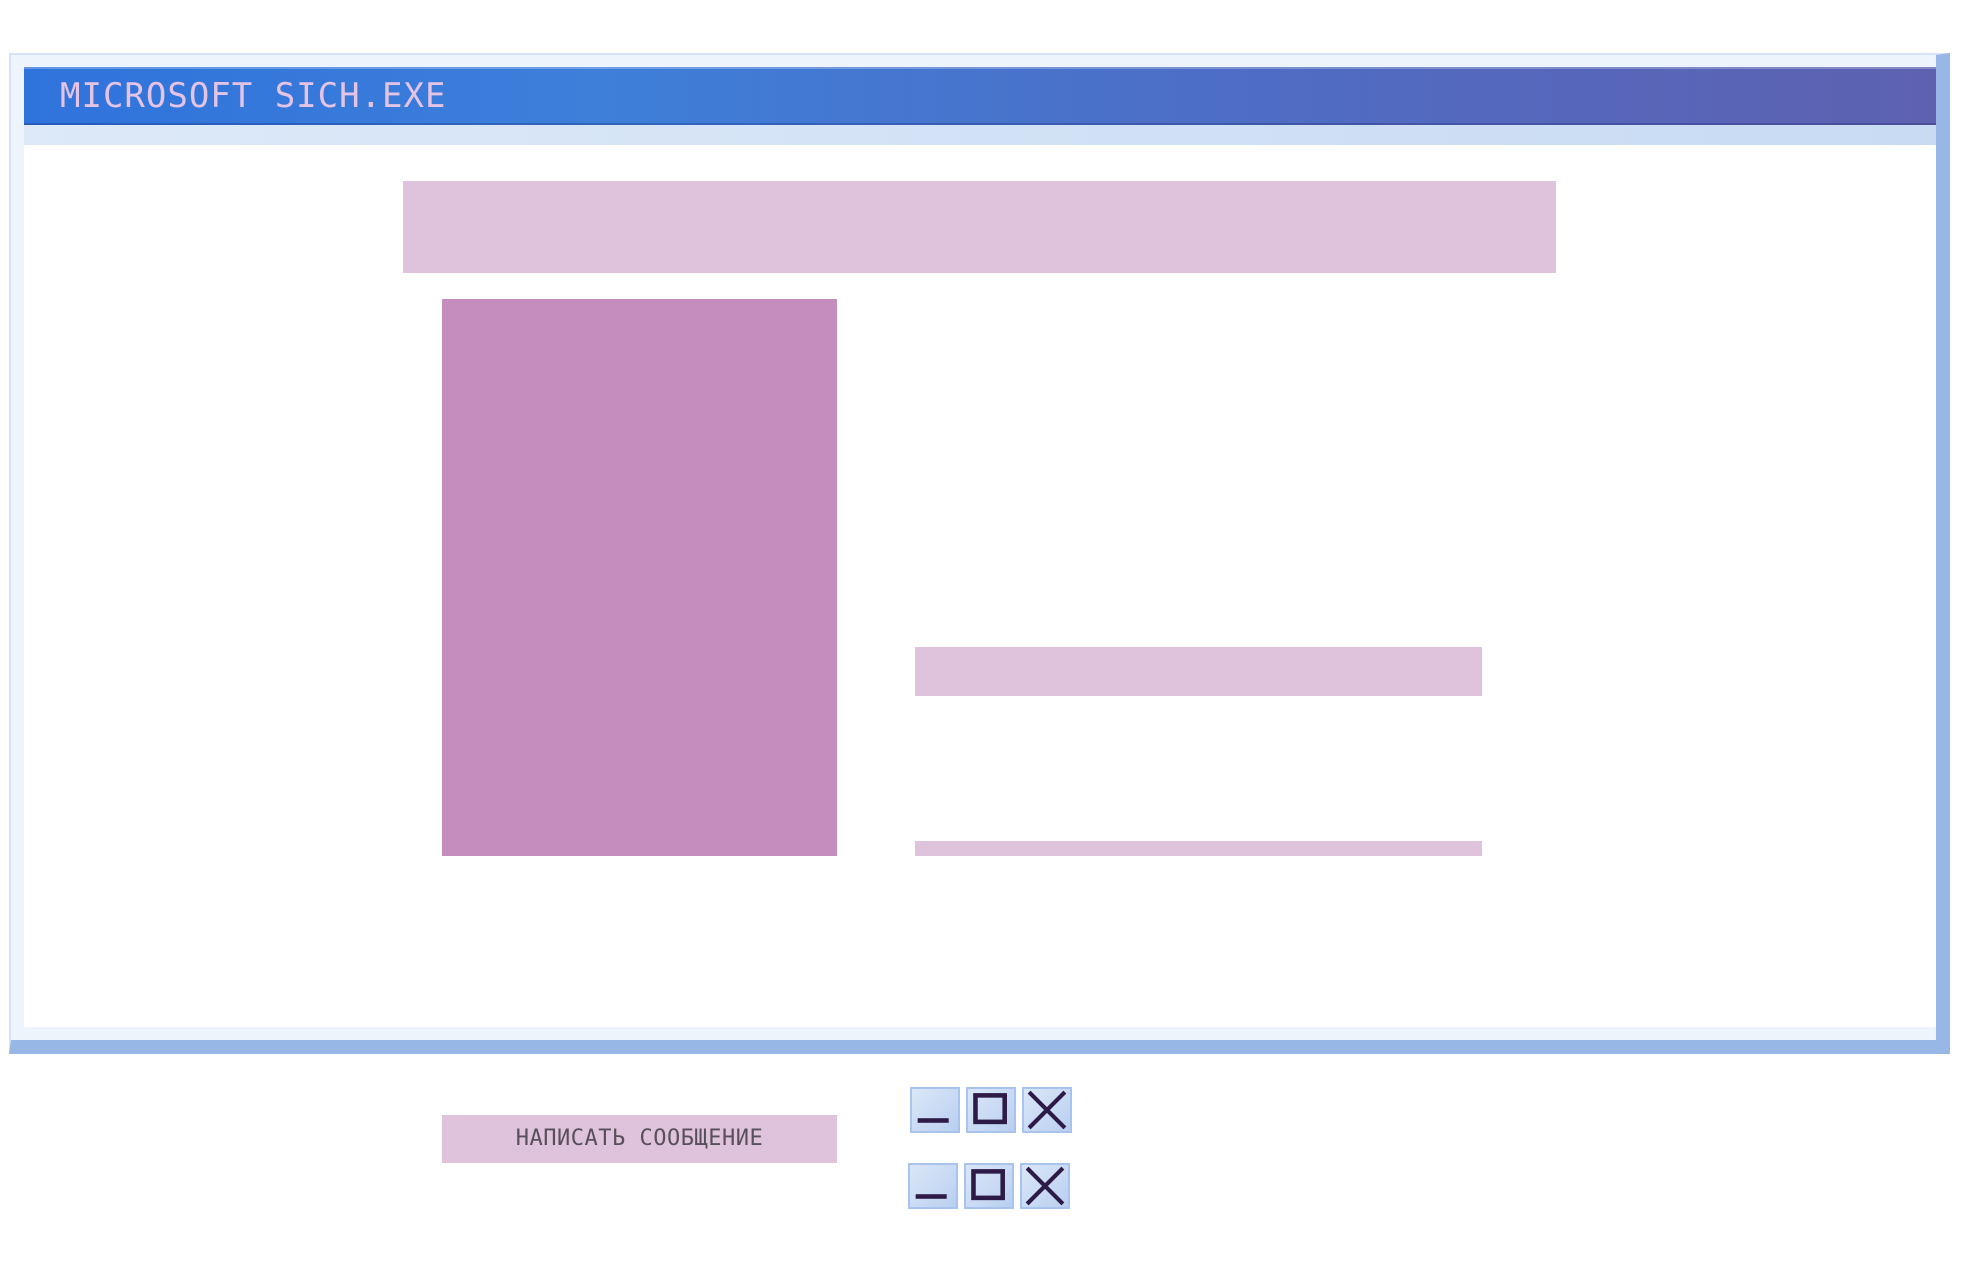 The width and height of the screenshot is (1973, 1287). I want to click on profile-info-line-placeholder-secondary, so click(1198, 848).